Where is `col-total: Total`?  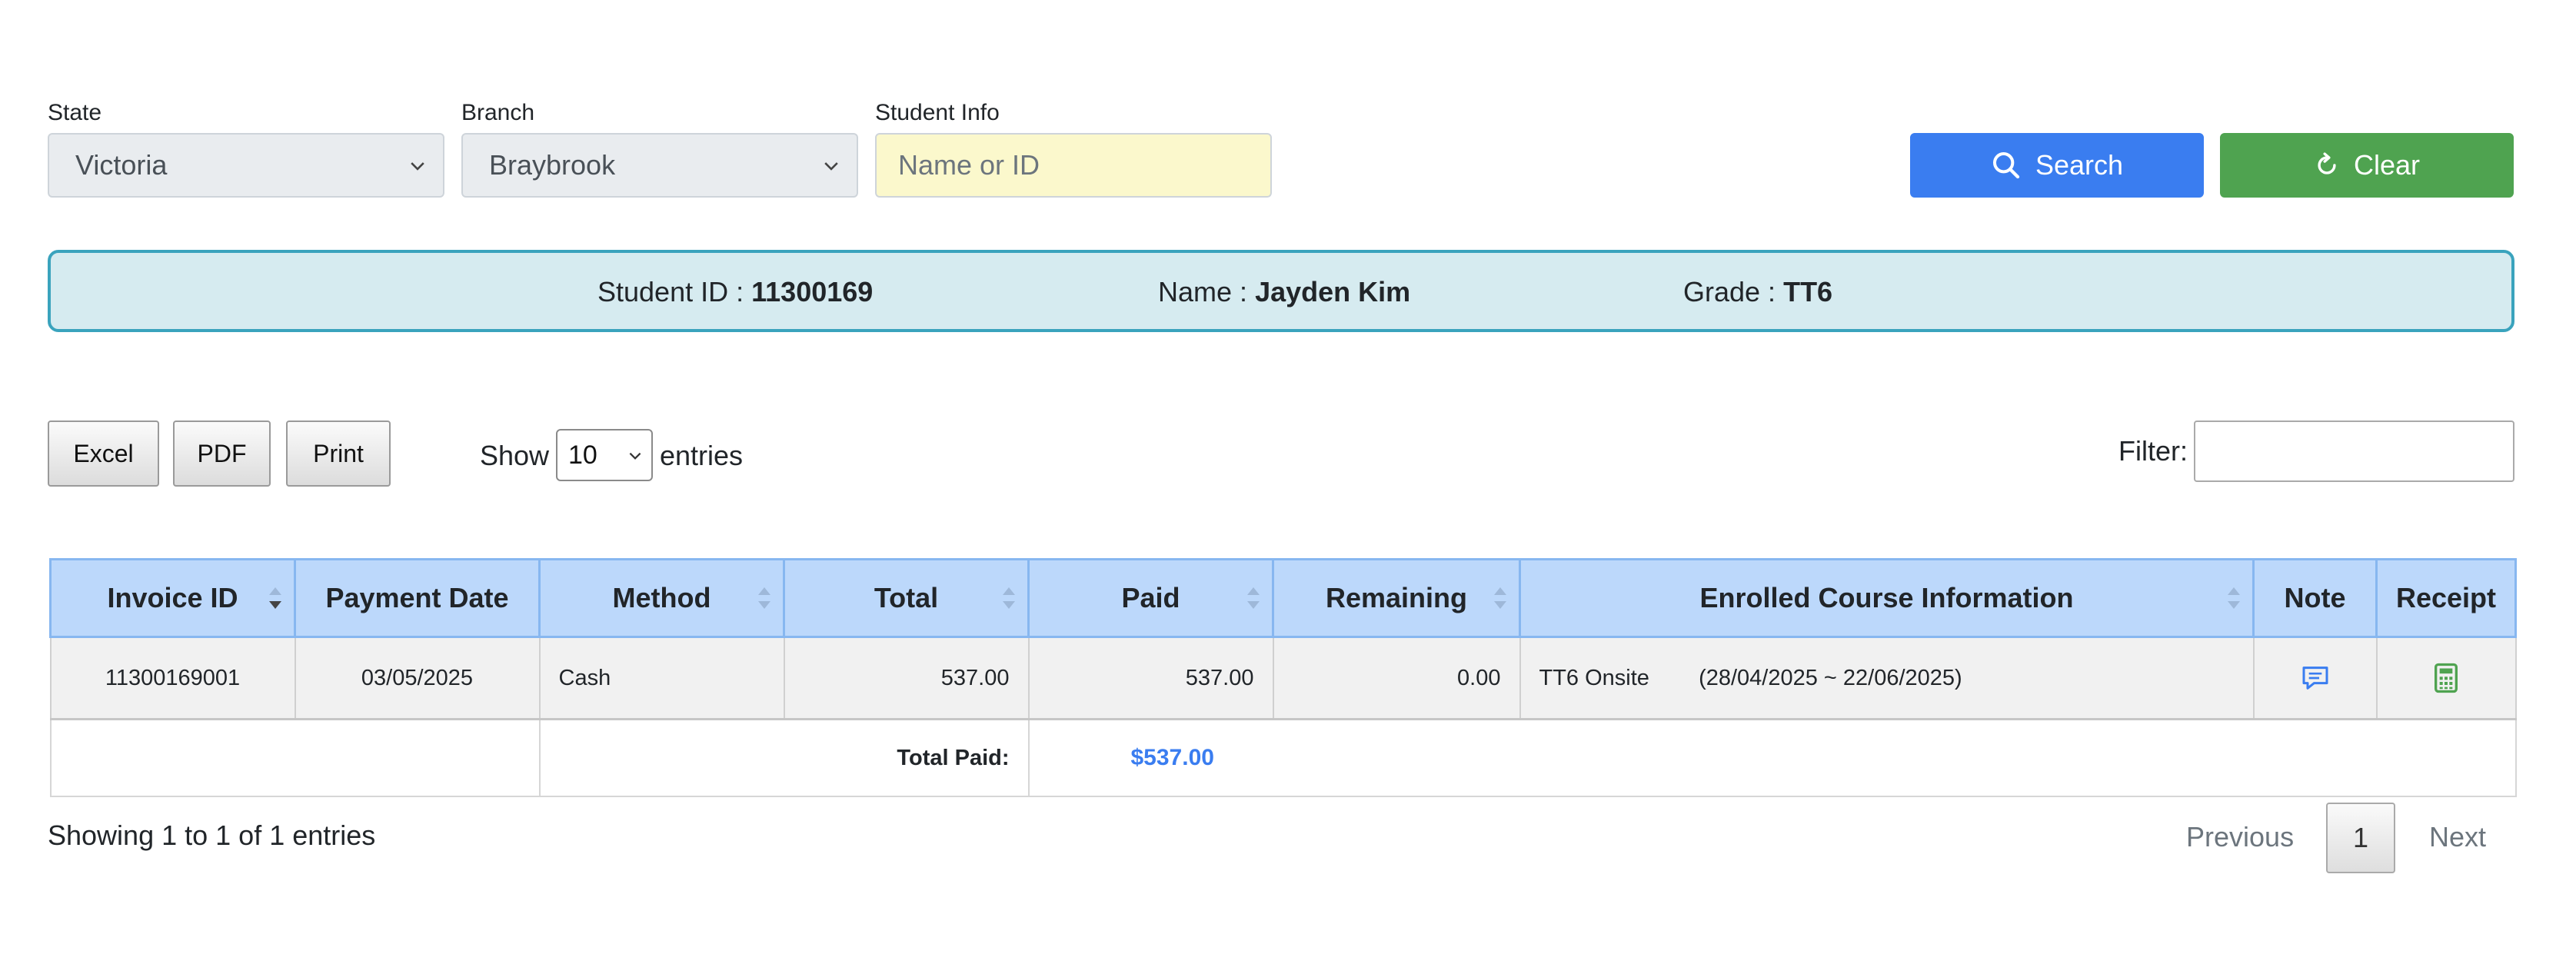 col-total: Total is located at coordinates (907, 598).